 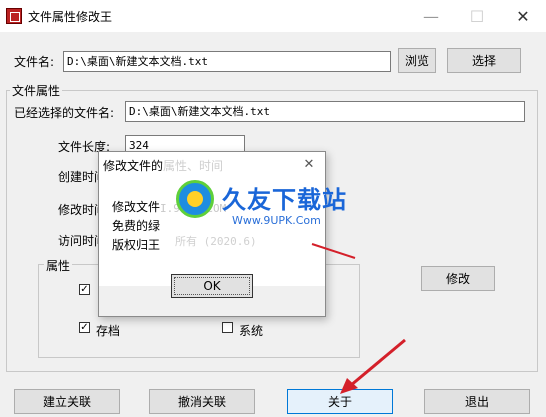 I want to click on arrow-to-dialog-line, so click(x=333, y=251).